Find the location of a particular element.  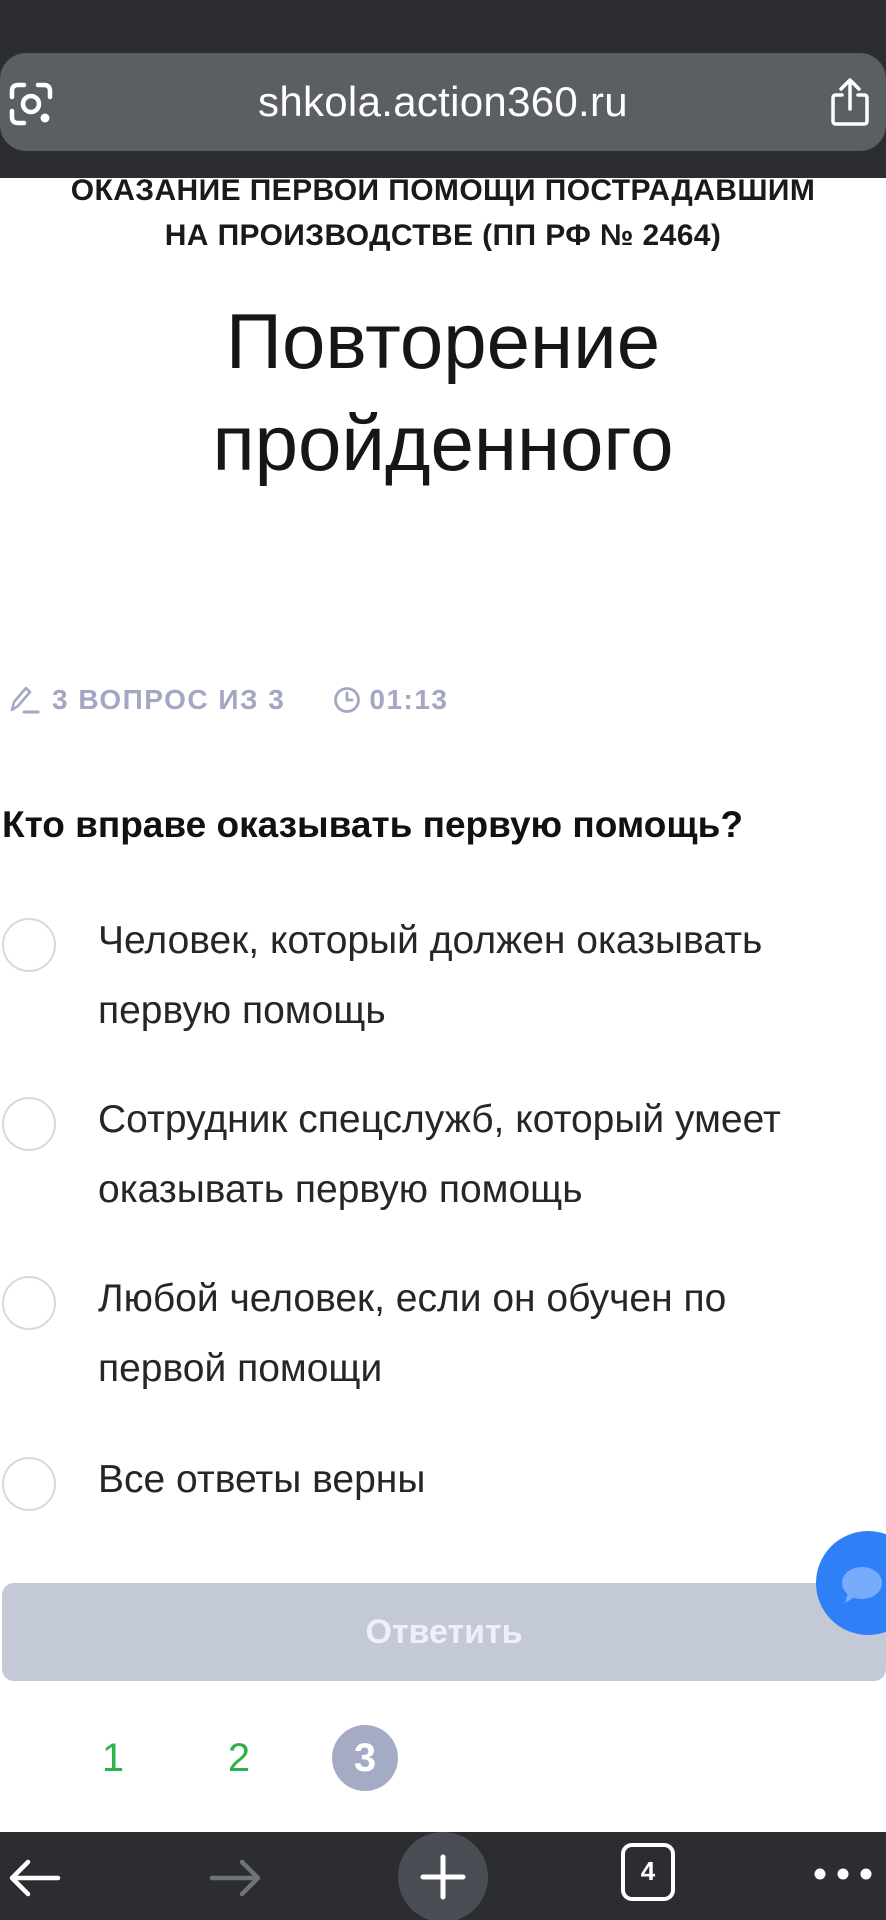

arrow-right-icon is located at coordinates (236, 1878).